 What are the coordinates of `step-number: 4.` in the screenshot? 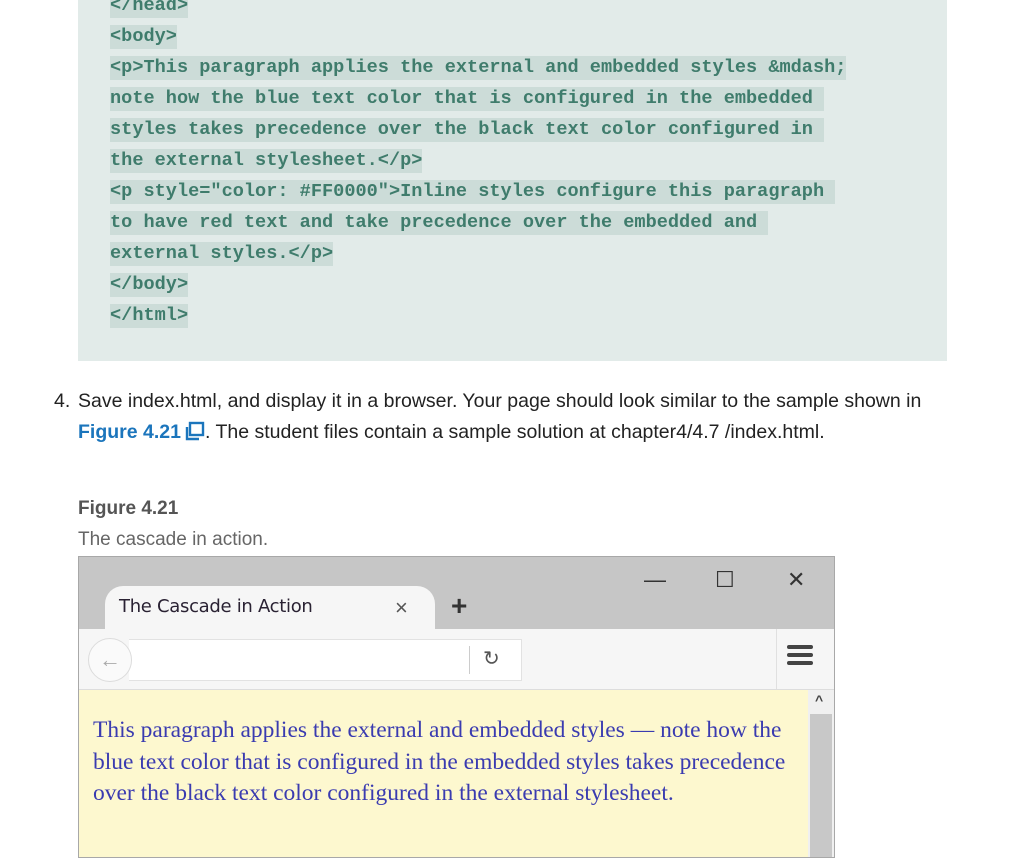 It's located at (62, 401).